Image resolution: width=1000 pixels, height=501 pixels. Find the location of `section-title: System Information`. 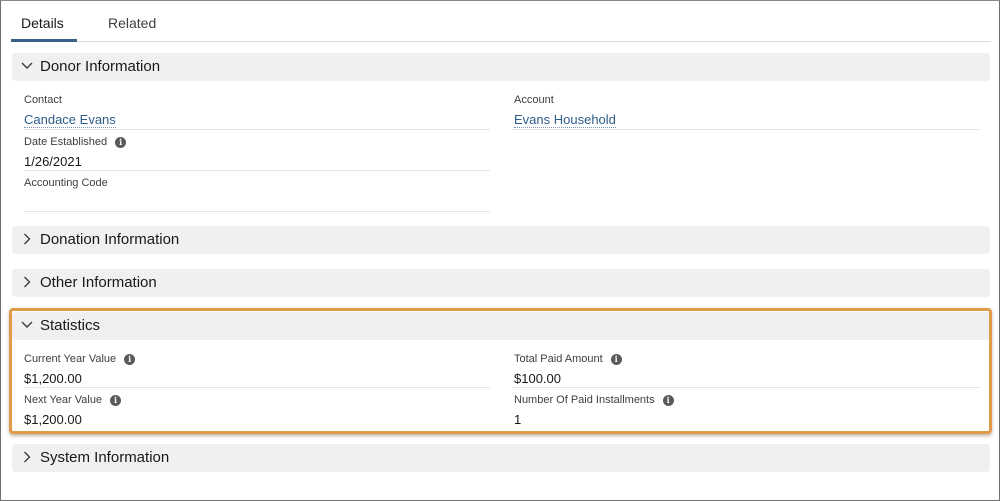

section-title: System Information is located at coordinates (105, 457).